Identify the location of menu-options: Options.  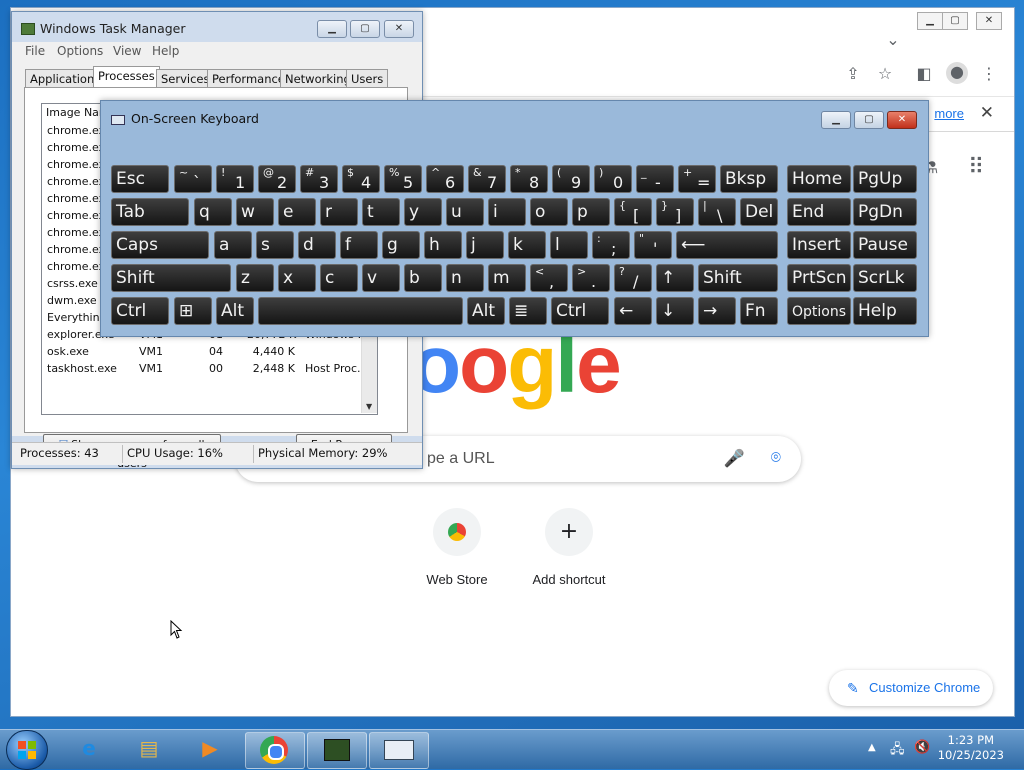
(80, 51).